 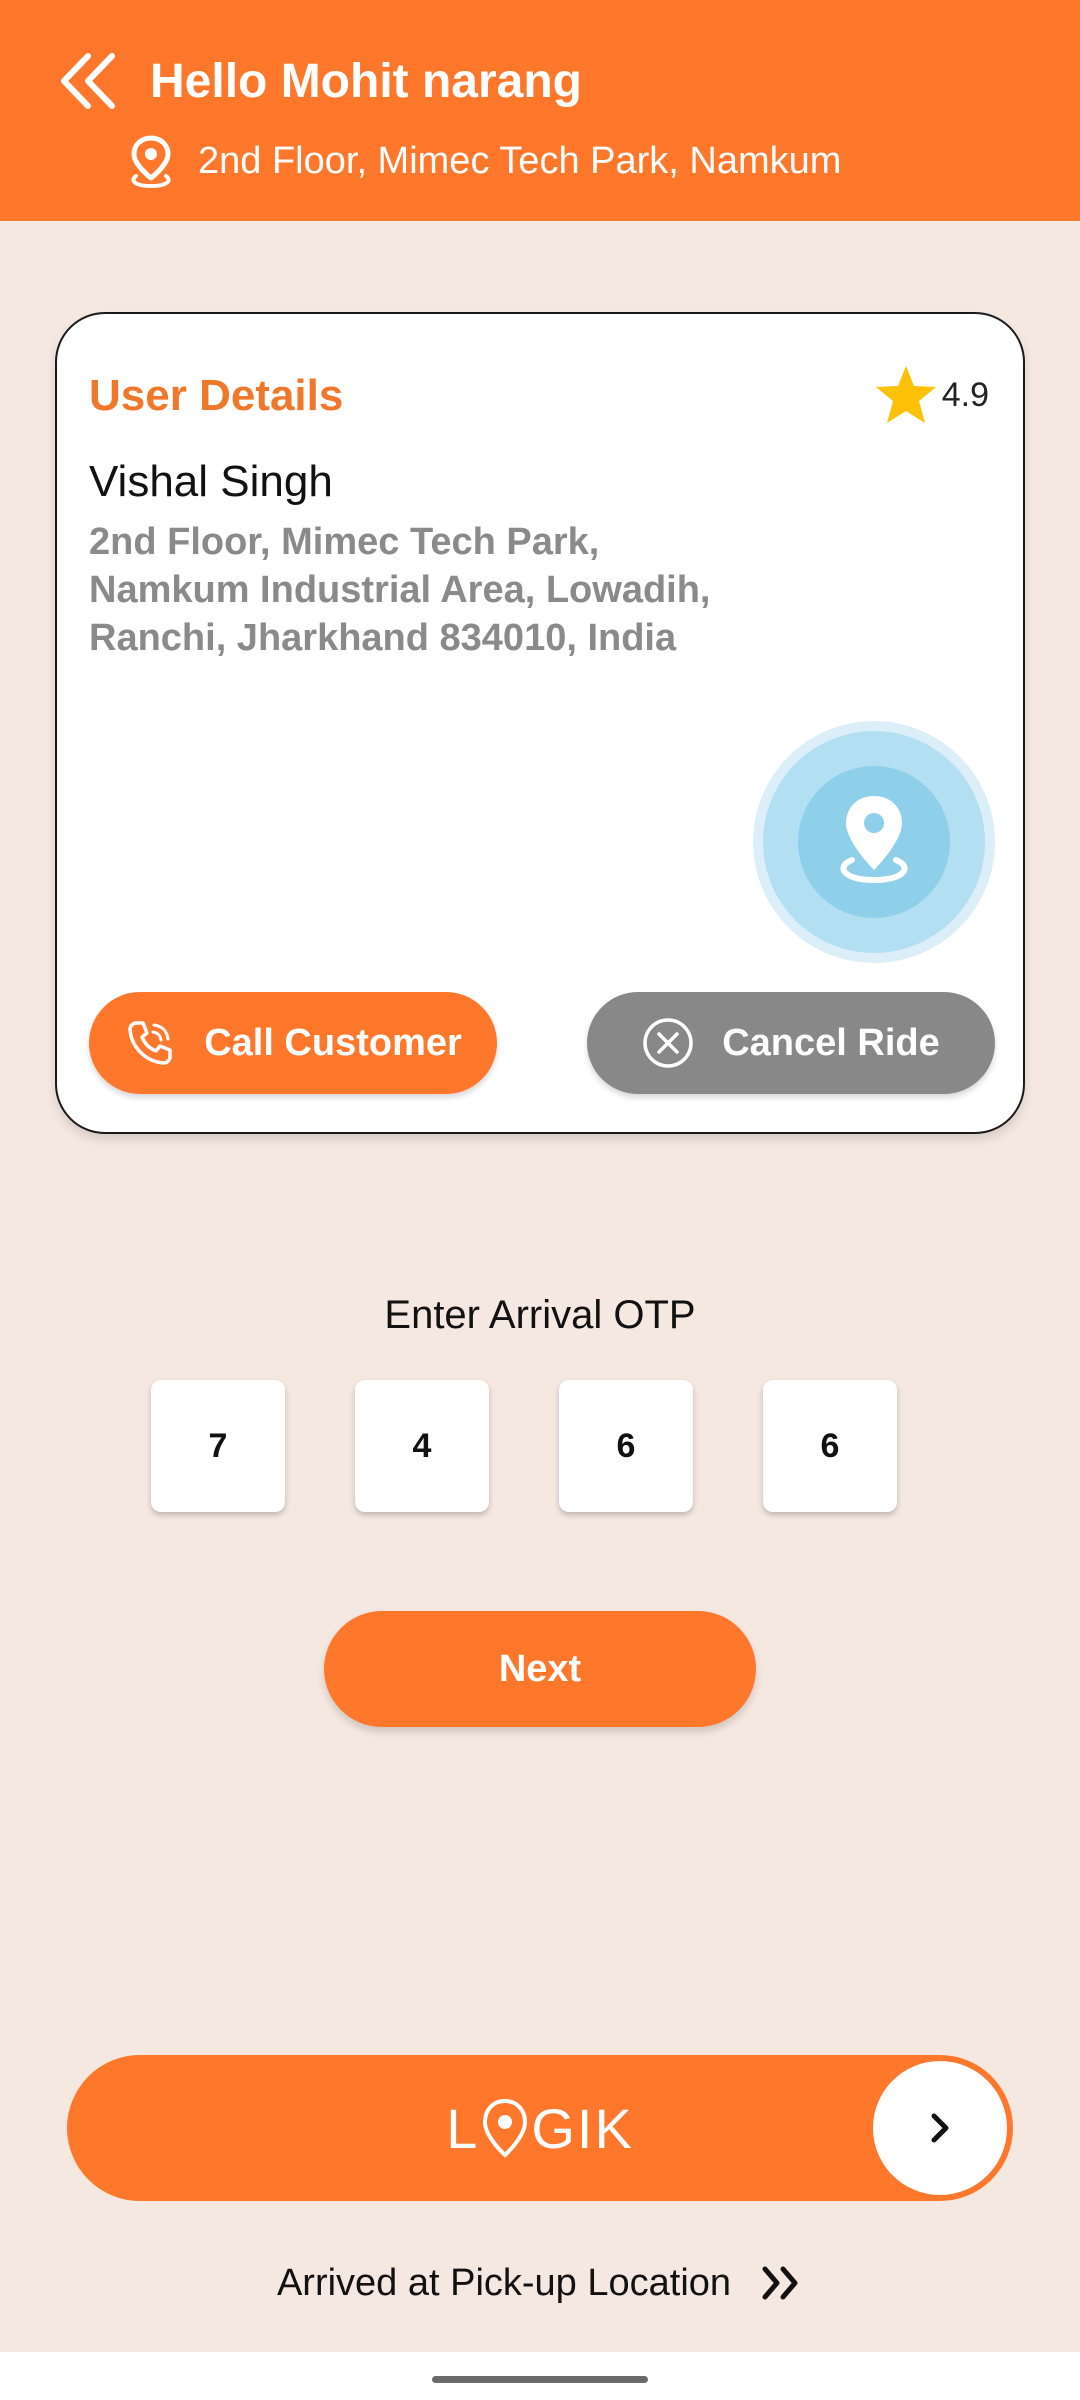 I want to click on arrival-swipe-slider: L GIK, so click(x=540, y=2128).